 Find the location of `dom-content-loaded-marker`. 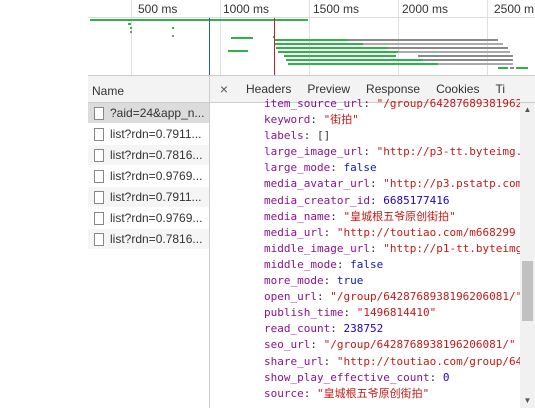

dom-content-loaded-marker is located at coordinates (209, 47).